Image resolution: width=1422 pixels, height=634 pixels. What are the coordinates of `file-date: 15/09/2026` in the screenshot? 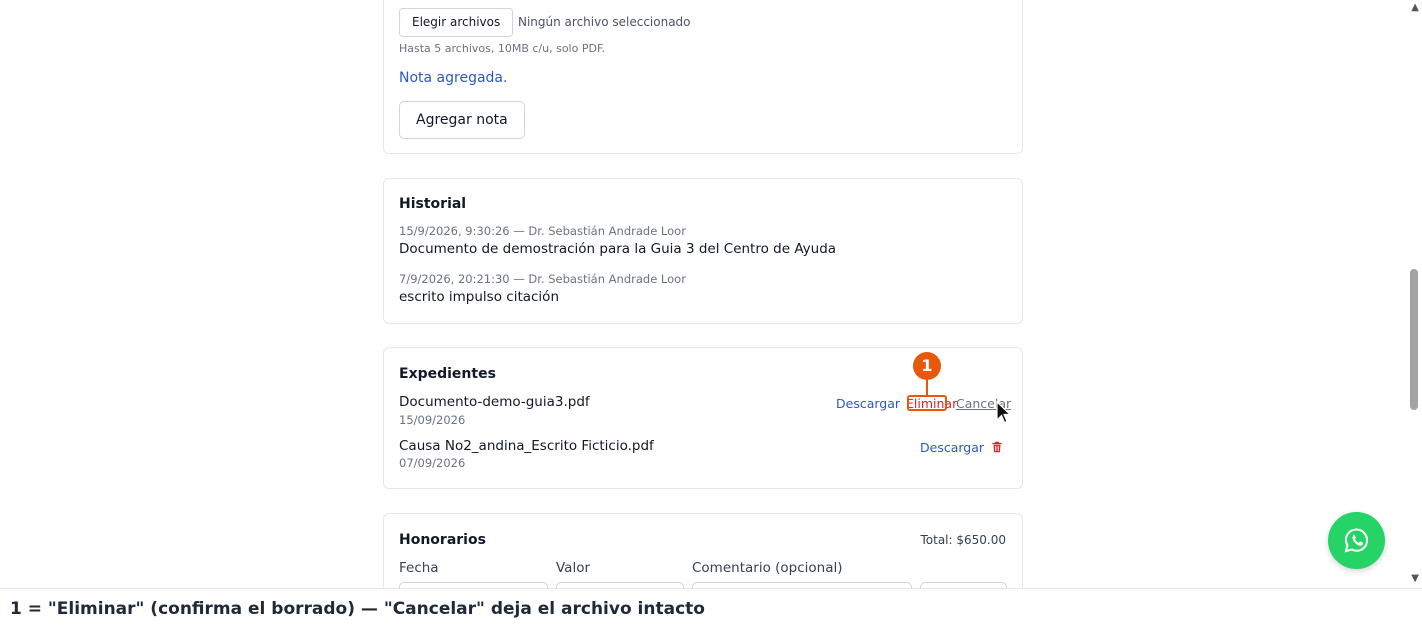 It's located at (432, 420).